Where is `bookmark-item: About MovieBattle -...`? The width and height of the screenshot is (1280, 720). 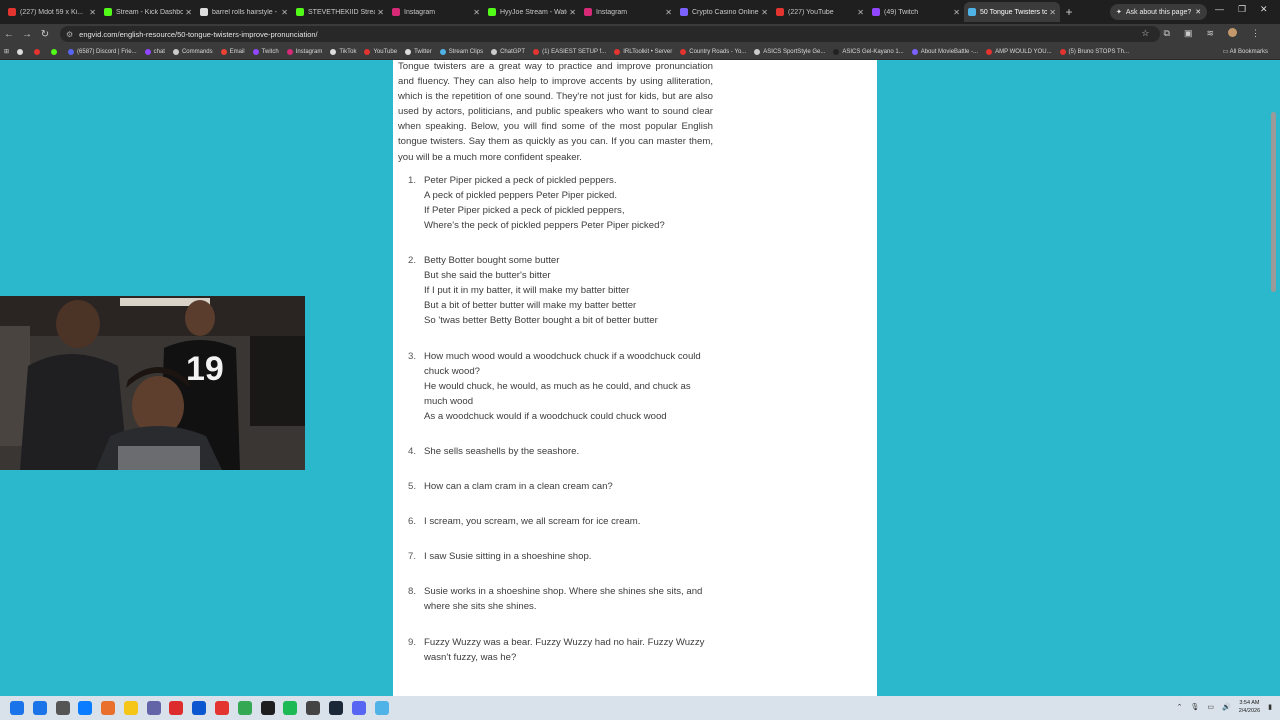 bookmark-item: About MovieBattle -... is located at coordinates (945, 51).